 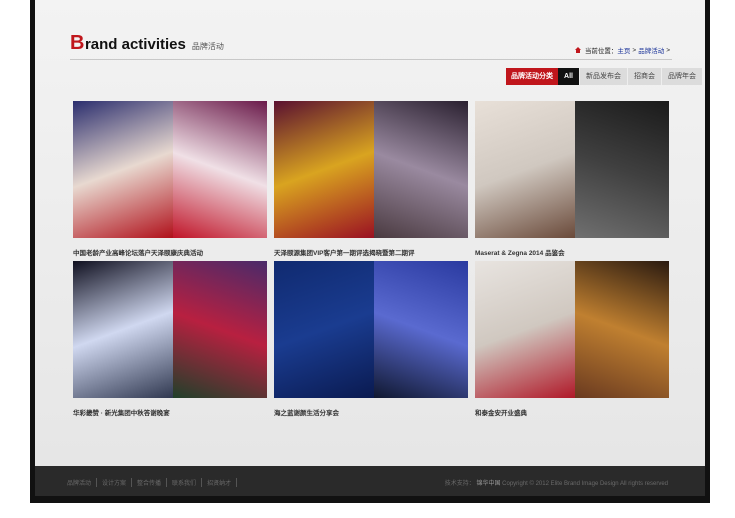 What do you see at coordinates (170, 252) in the screenshot?
I see `event-caption: 中国老龄产业高峰论坛落户天泽颐康庆典活动` at bounding box center [170, 252].